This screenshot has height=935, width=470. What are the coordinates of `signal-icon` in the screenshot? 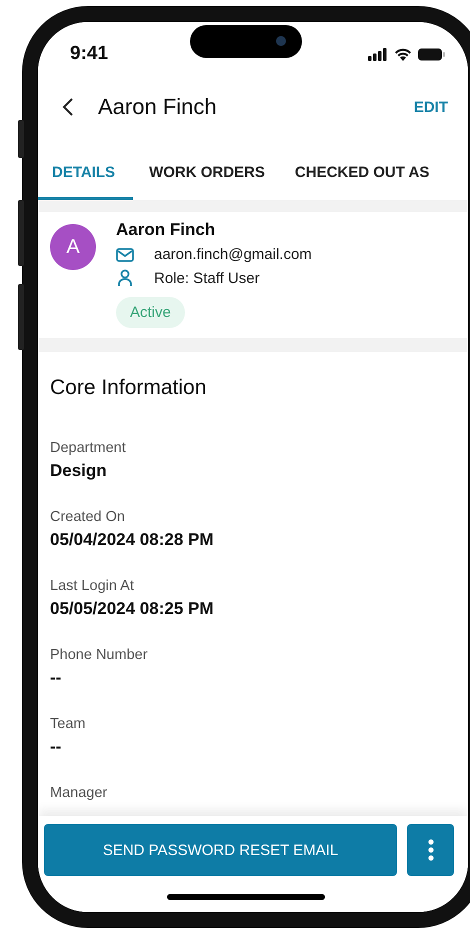 It's located at (378, 54).